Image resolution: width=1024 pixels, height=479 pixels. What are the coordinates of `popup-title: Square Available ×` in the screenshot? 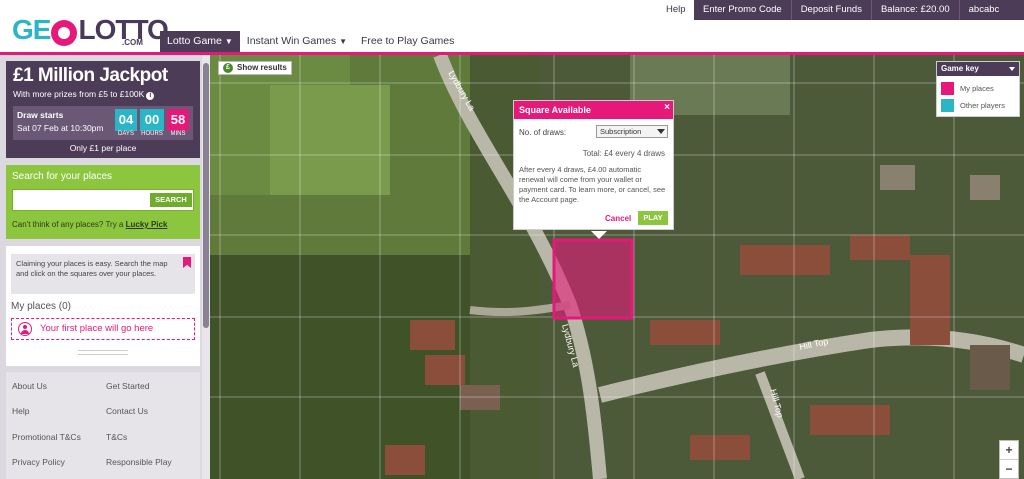 It's located at (593, 110).